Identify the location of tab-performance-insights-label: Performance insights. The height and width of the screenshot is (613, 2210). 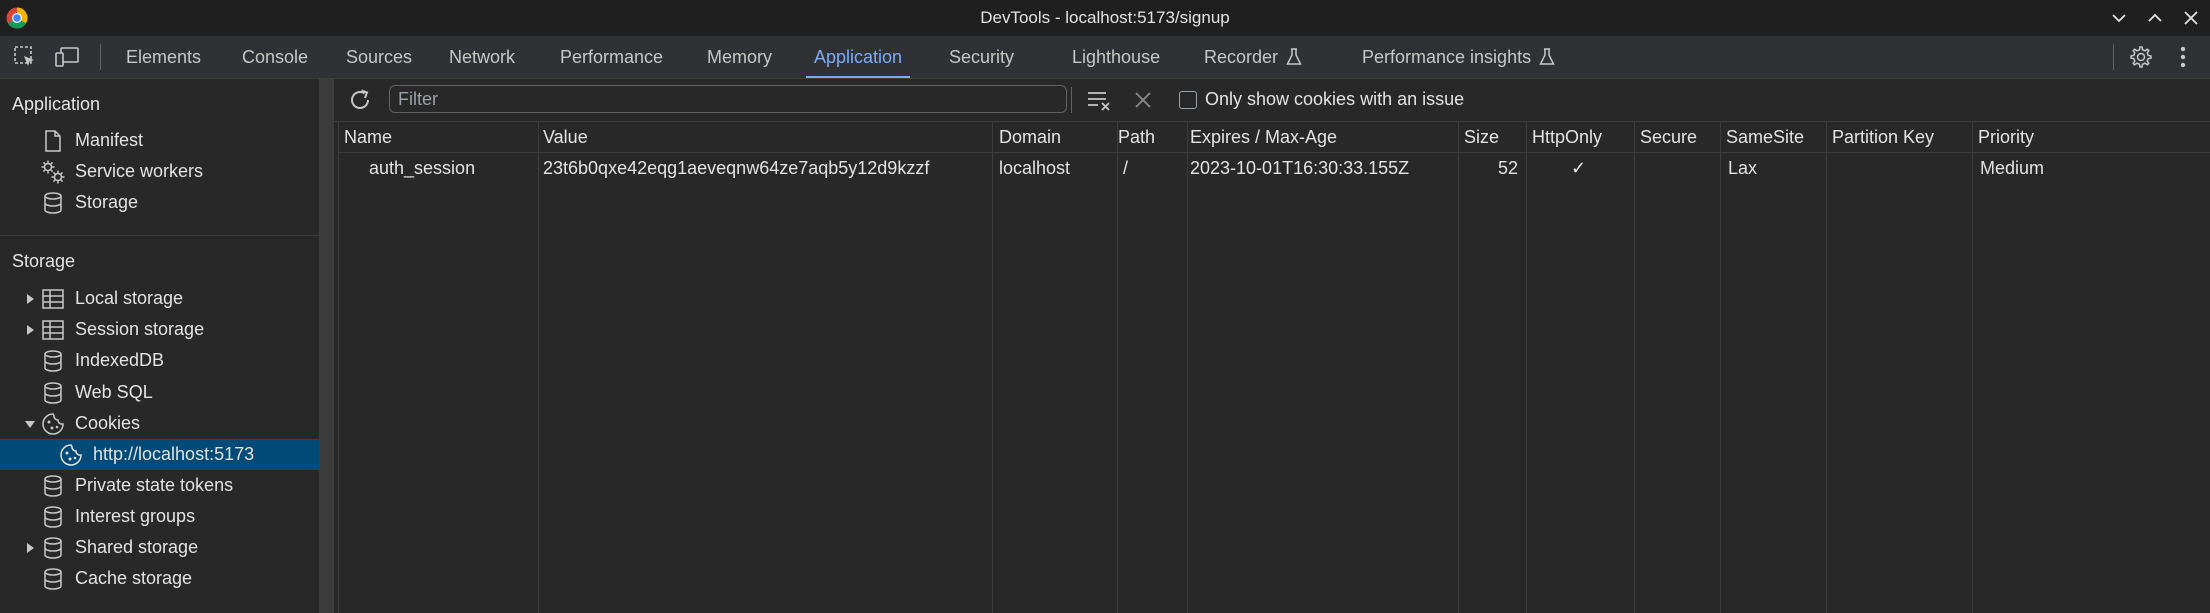
(1447, 56).